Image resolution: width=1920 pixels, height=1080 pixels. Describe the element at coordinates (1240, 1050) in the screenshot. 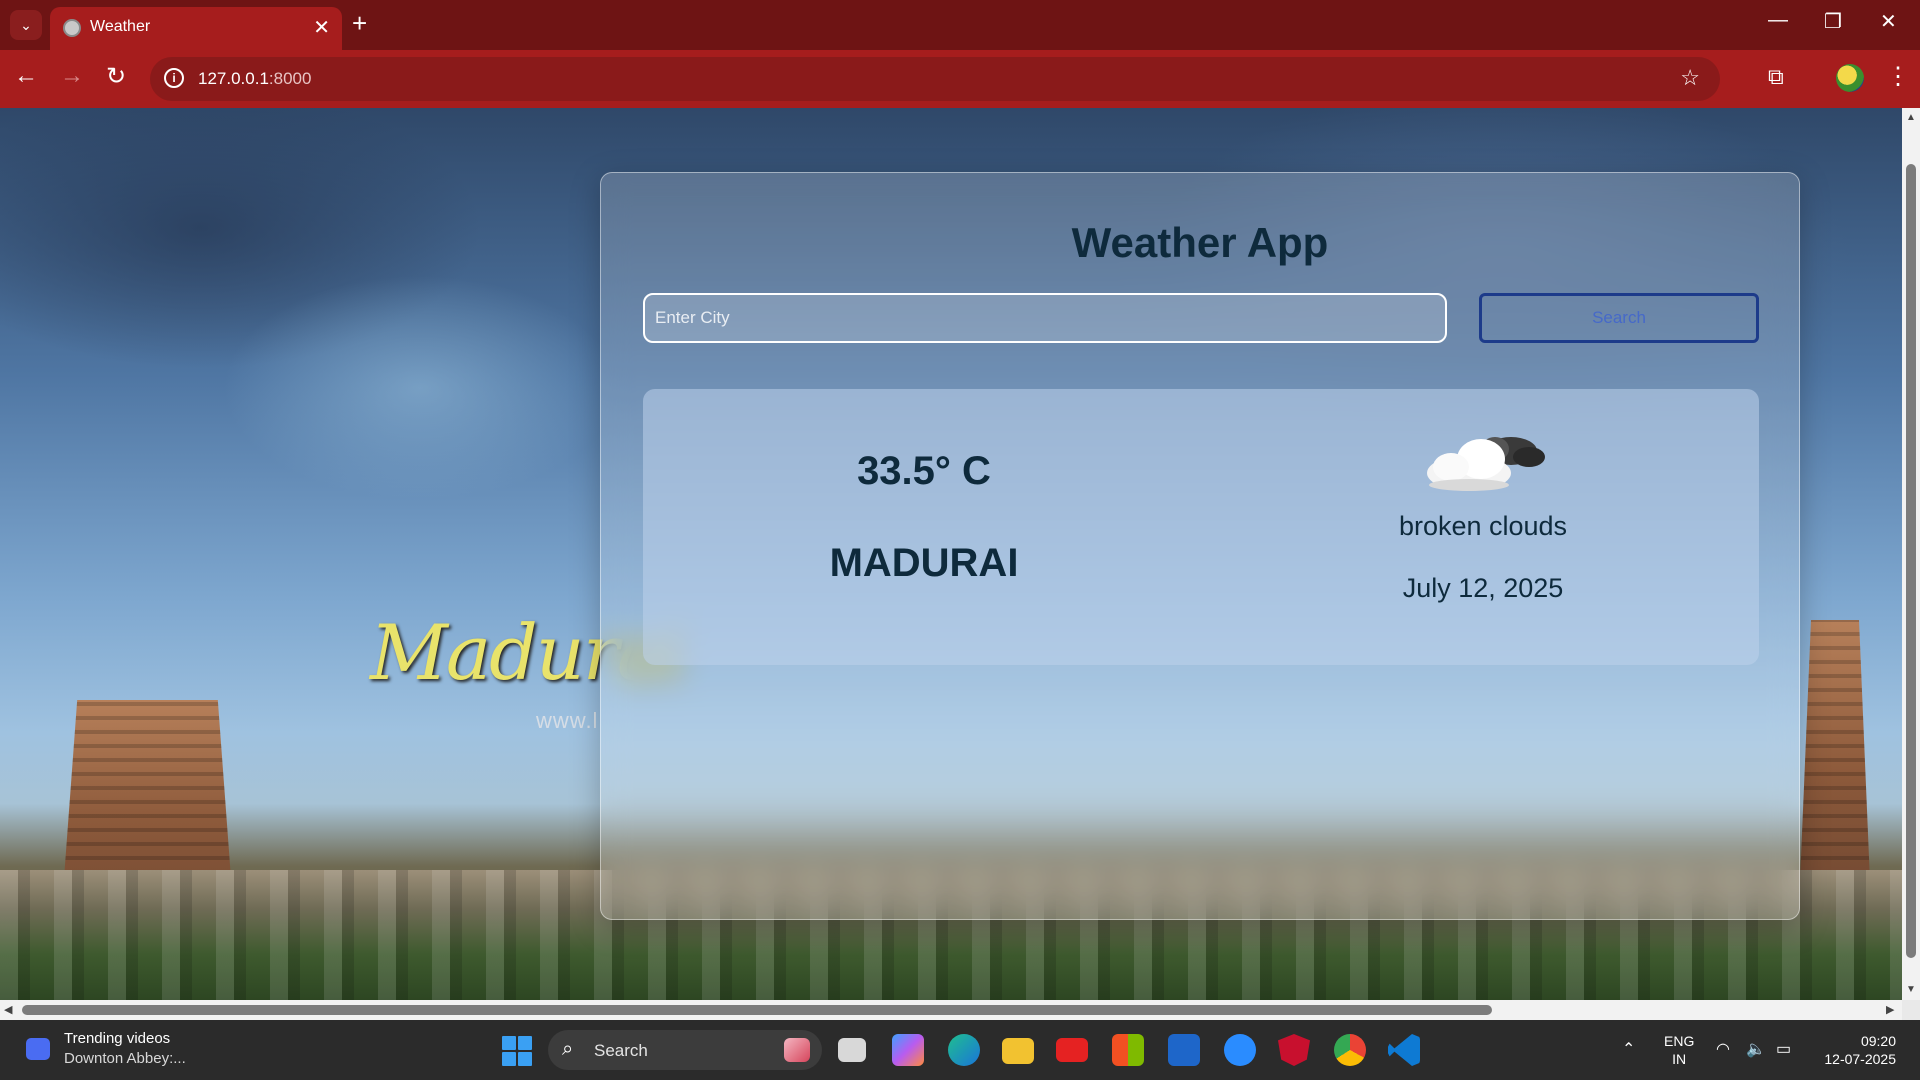

I see `help-icon` at that location.